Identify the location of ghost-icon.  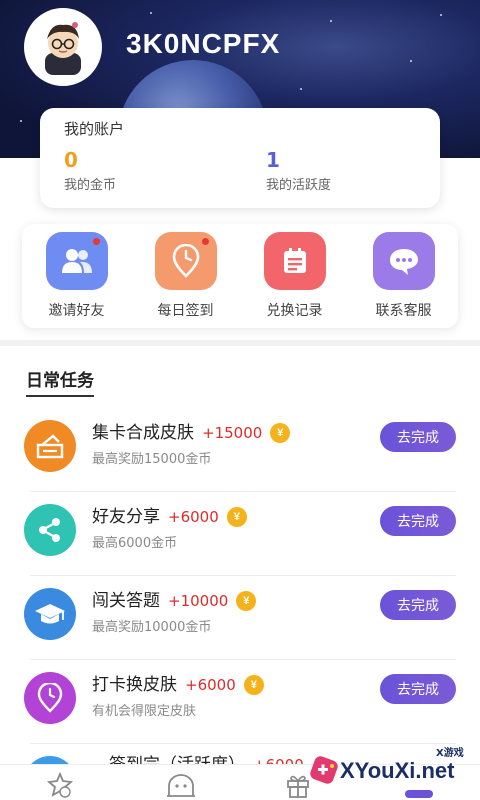
(181, 785).